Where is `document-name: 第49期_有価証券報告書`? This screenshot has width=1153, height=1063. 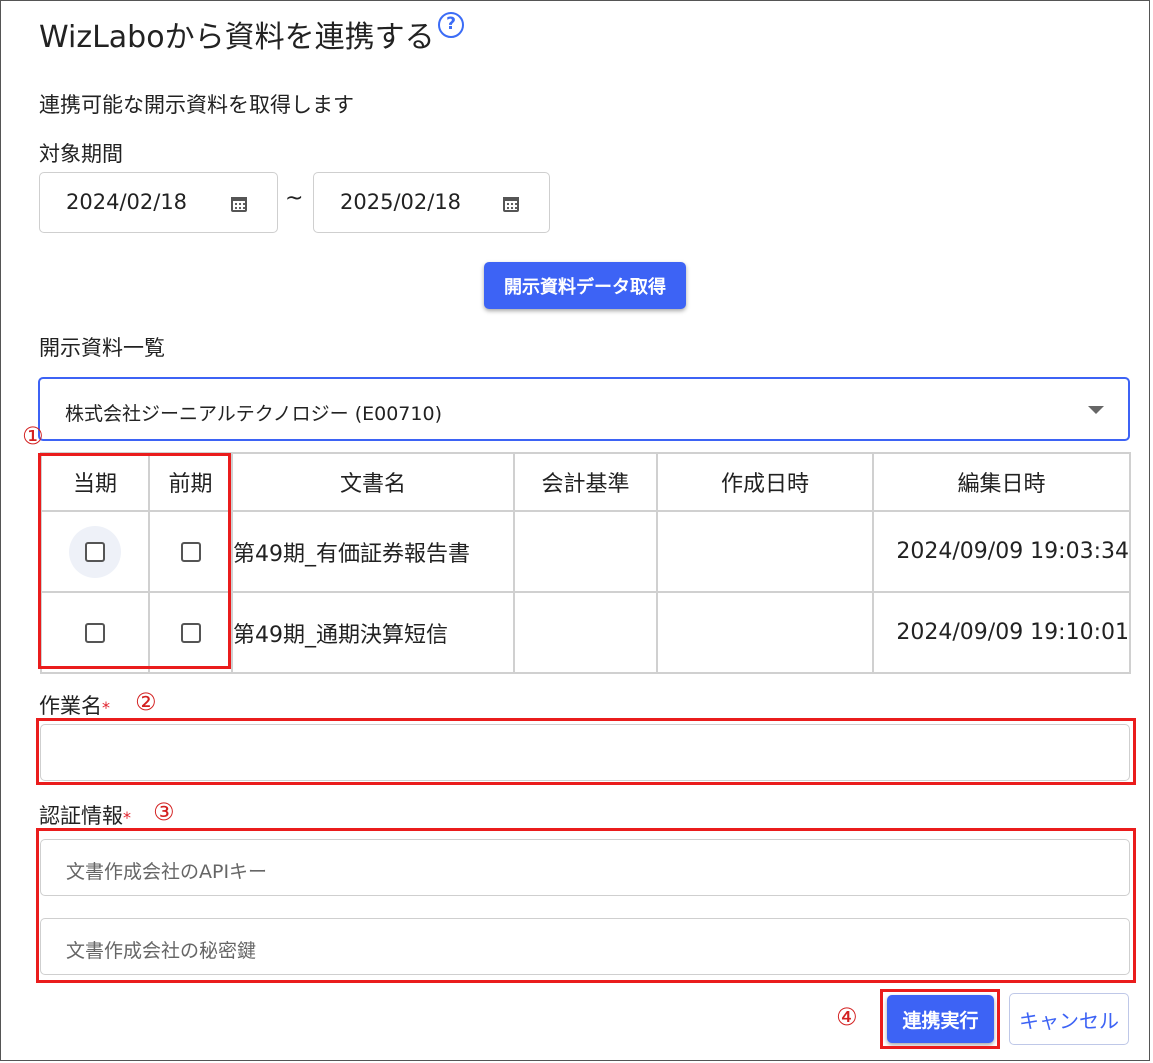
document-name: 第49期_有価証券報告書 is located at coordinates (373, 551).